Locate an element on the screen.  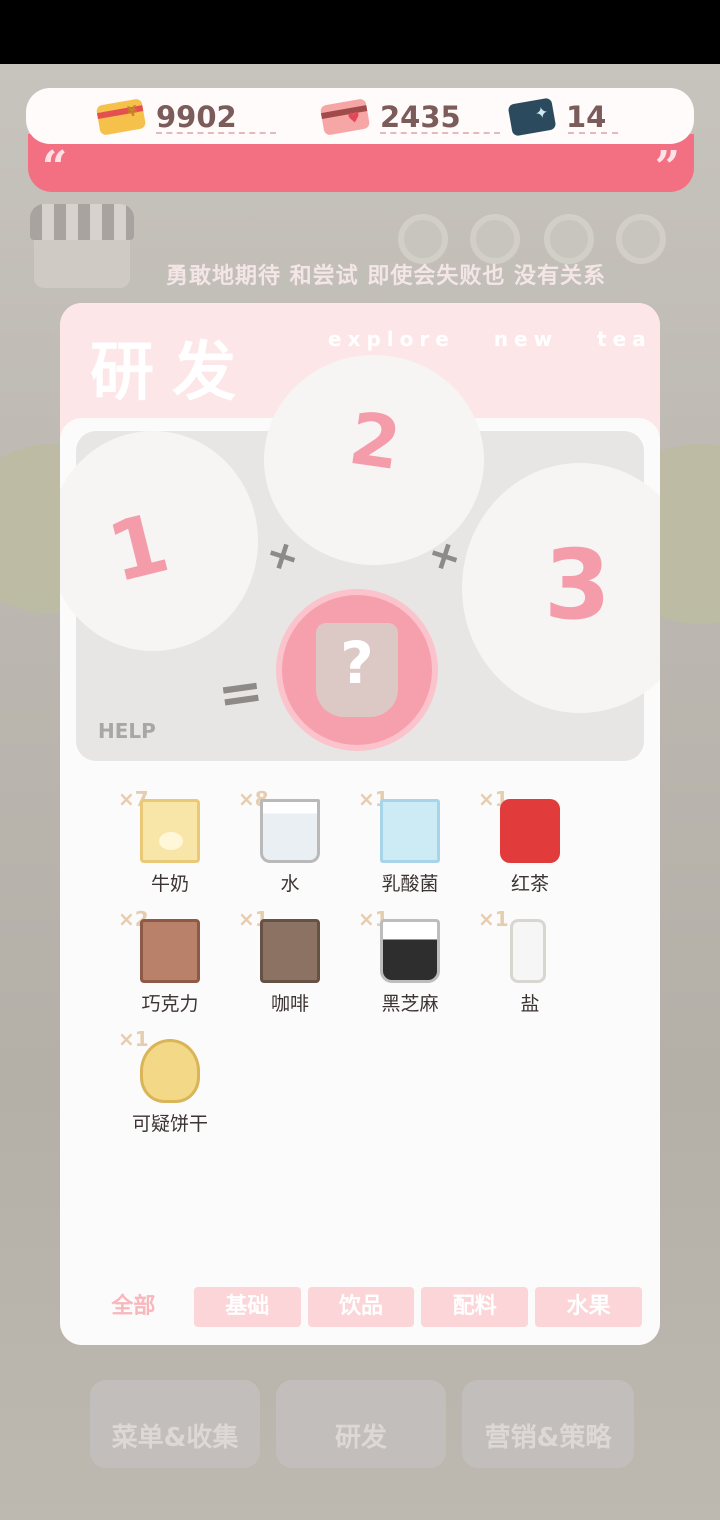
ingredient-label: 乳酸菌 is located at coordinates (410, 884).